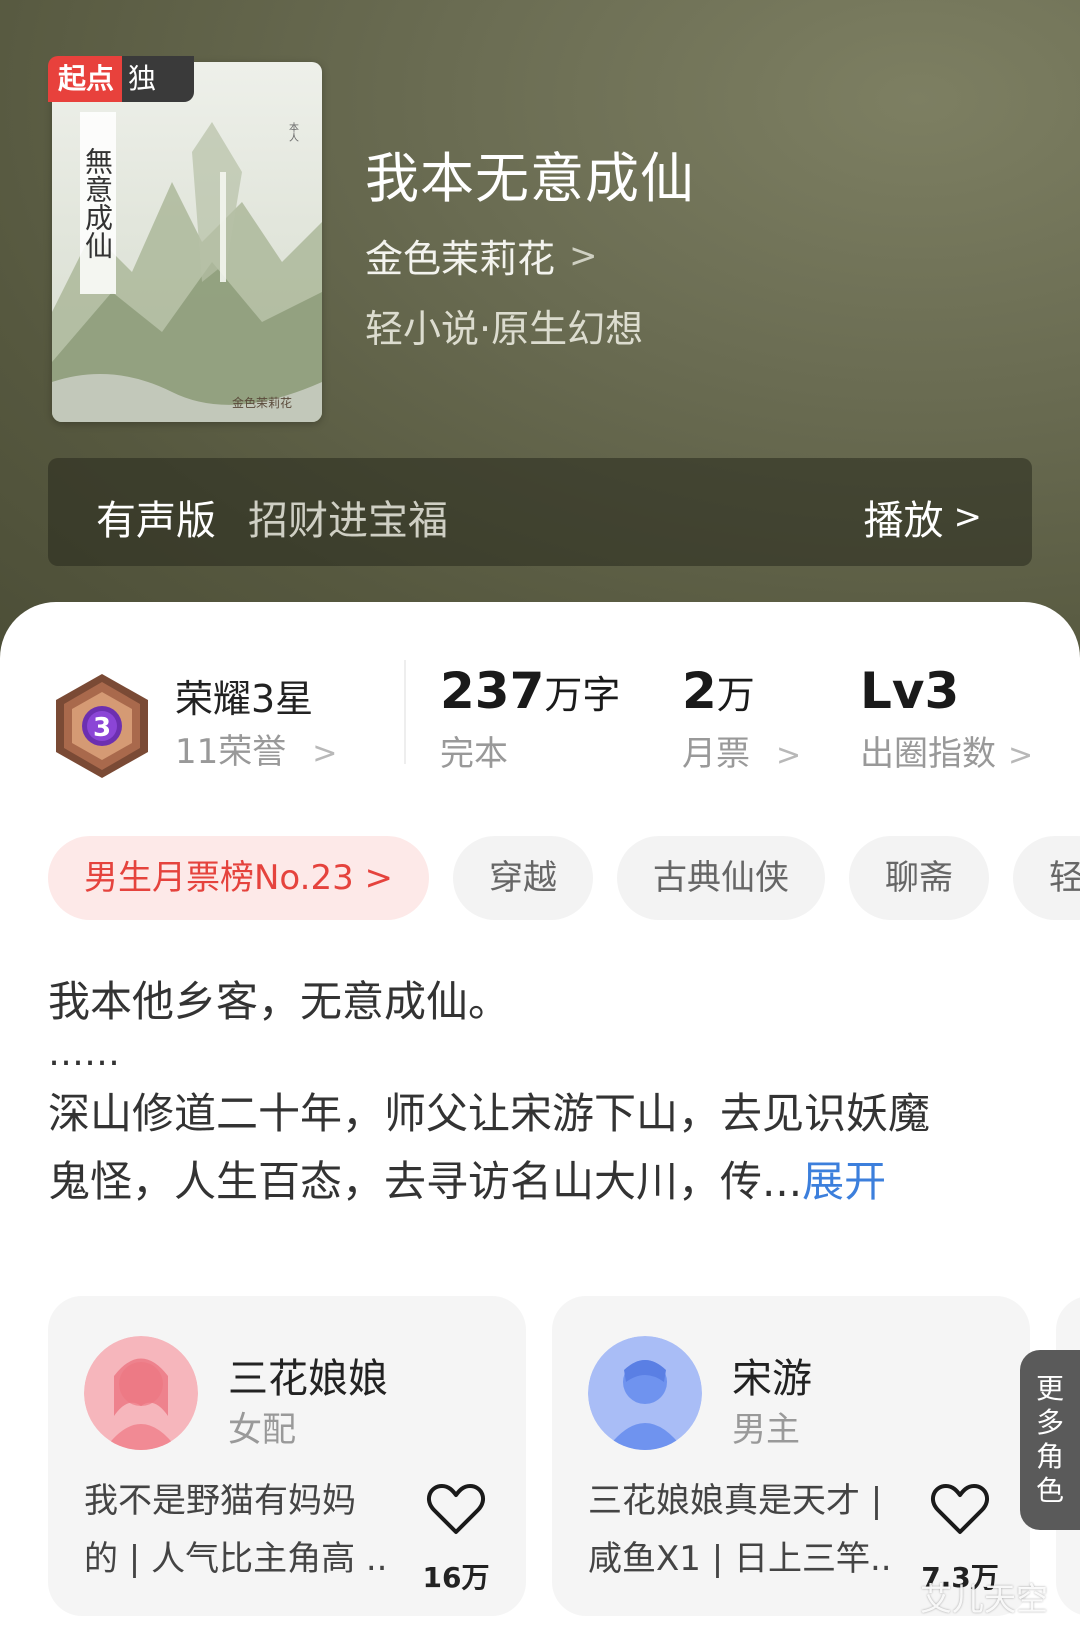  Describe the element at coordinates (348, 521) in the screenshot. I see `audio-narrator: 招财进宝福` at that location.